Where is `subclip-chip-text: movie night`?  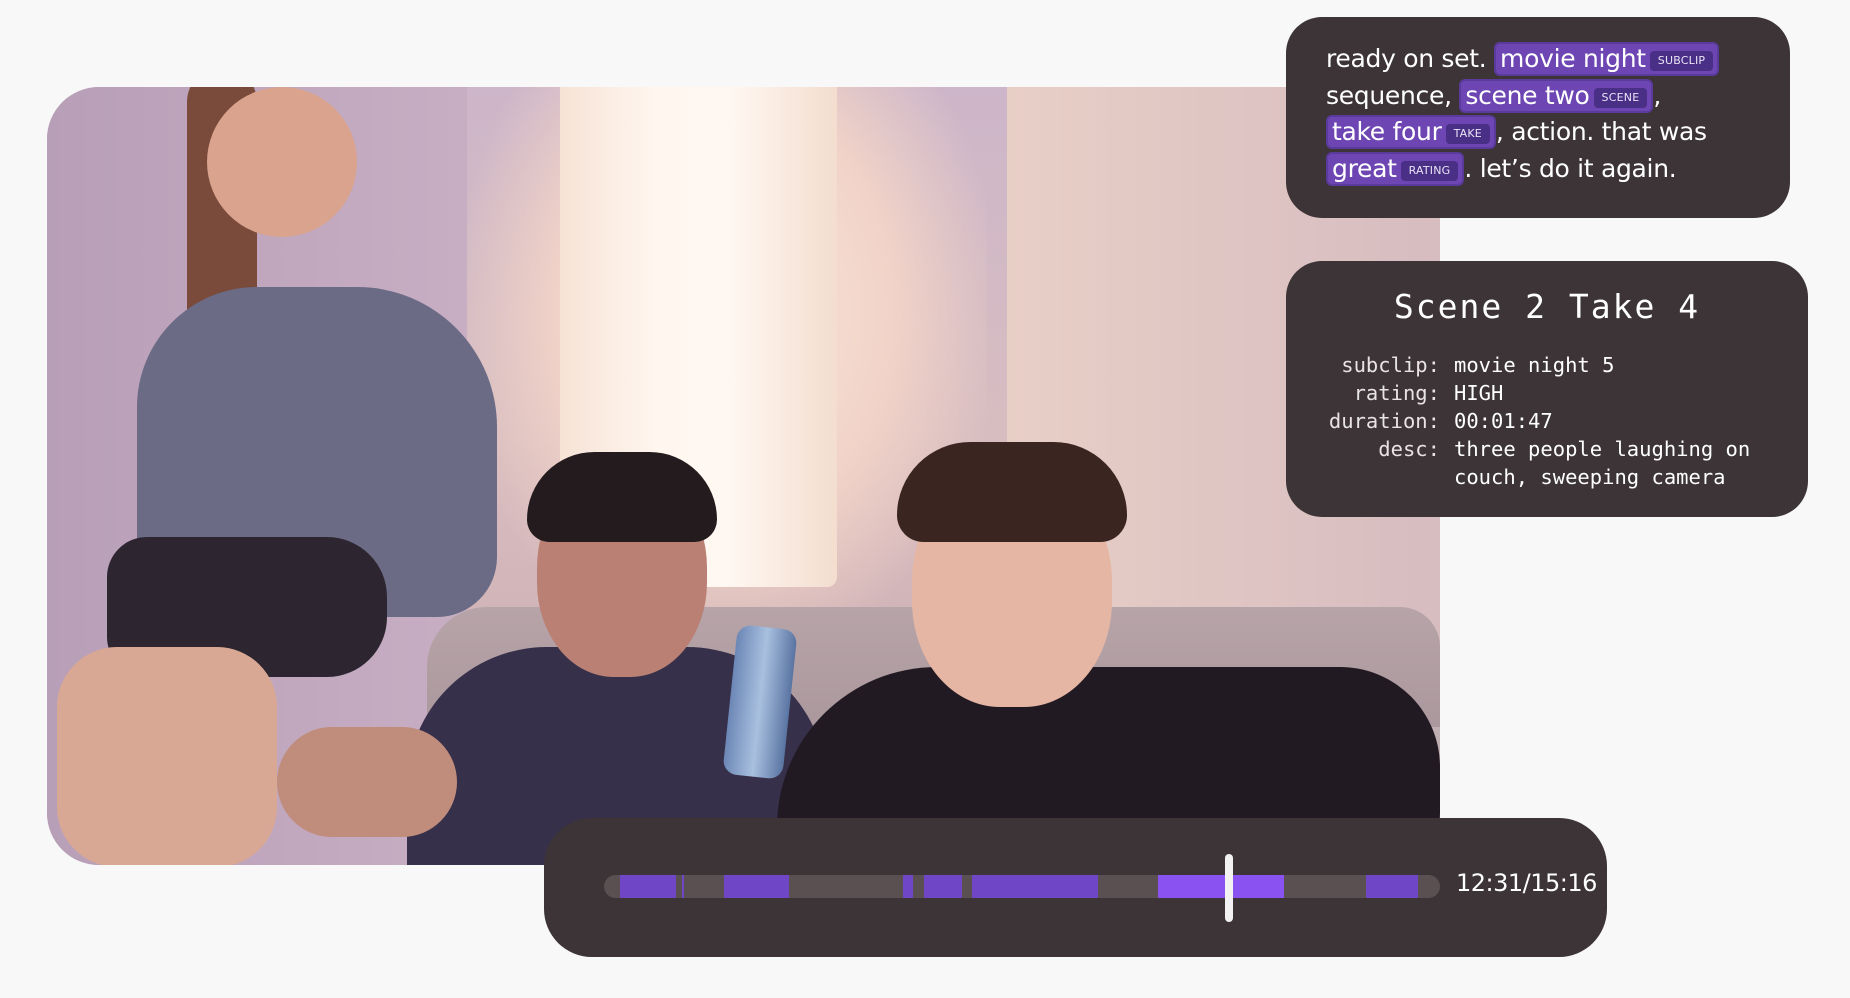 subclip-chip-text: movie night is located at coordinates (1573, 58).